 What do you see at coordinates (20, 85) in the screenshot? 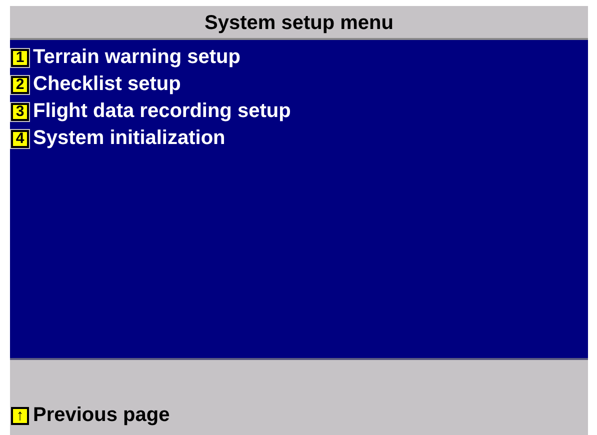
I see `key-badge: 2` at bounding box center [20, 85].